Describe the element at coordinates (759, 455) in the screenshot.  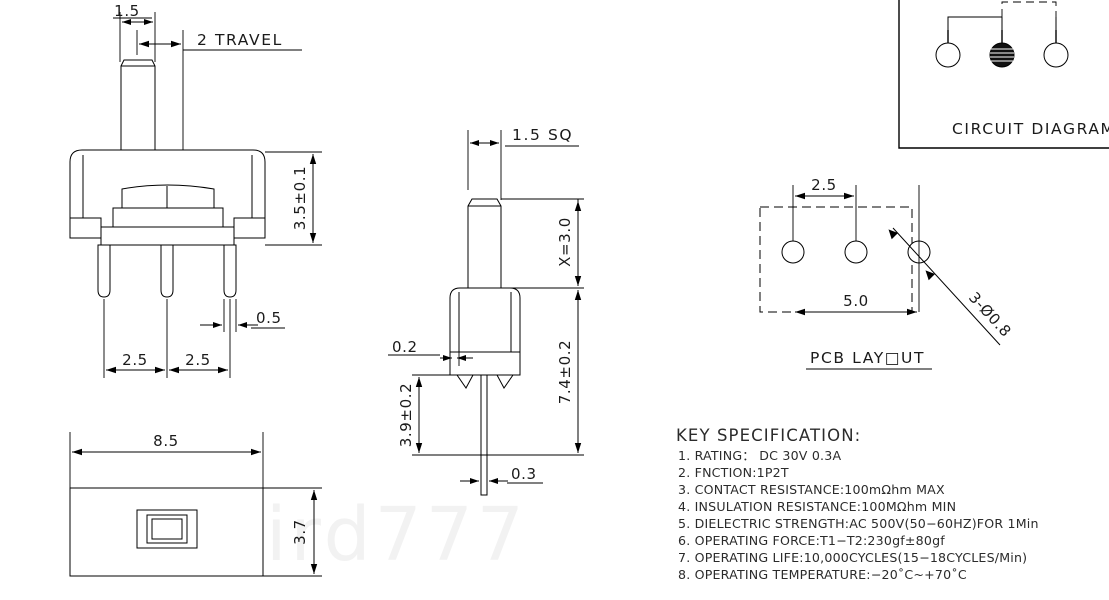
I see `spec-item-1: 1. RATING： DC 30V 0.3A` at that location.